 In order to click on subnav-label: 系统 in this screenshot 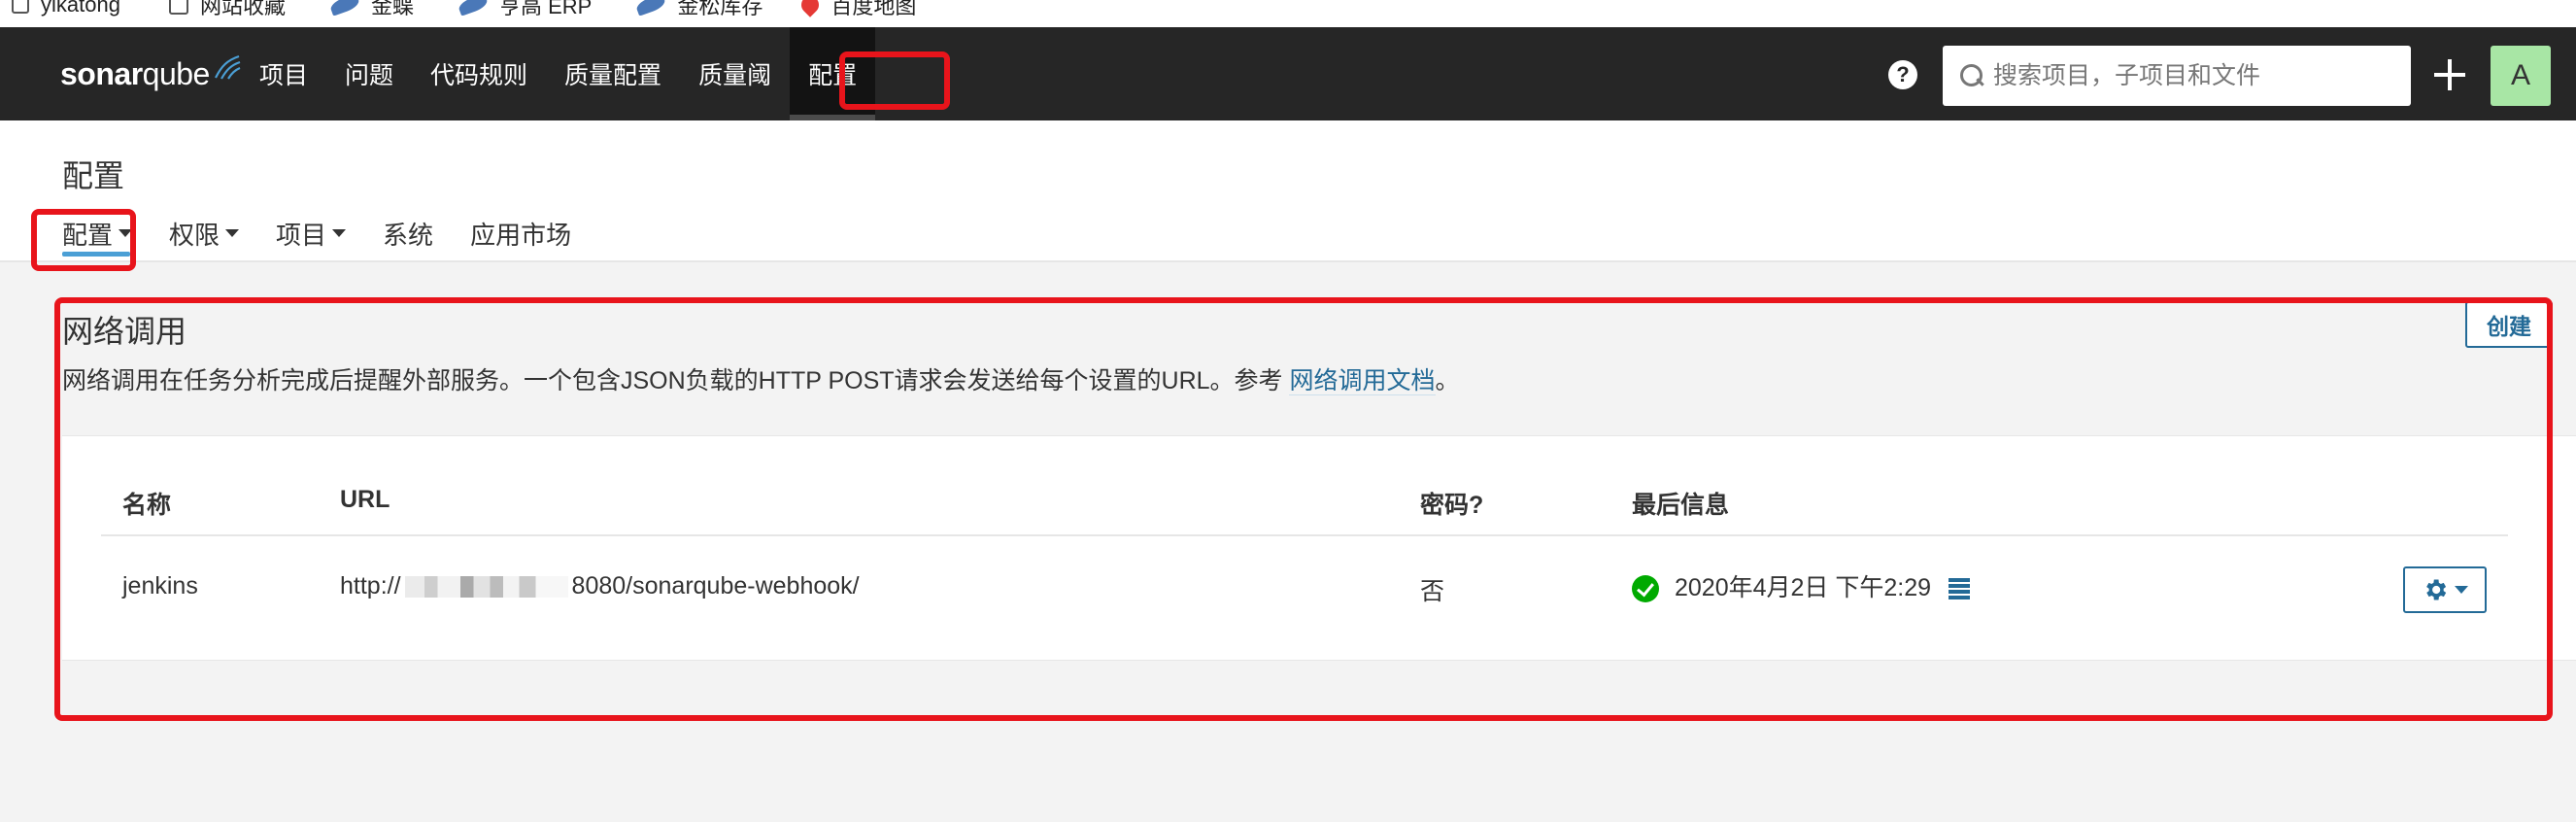, I will do `click(408, 235)`.